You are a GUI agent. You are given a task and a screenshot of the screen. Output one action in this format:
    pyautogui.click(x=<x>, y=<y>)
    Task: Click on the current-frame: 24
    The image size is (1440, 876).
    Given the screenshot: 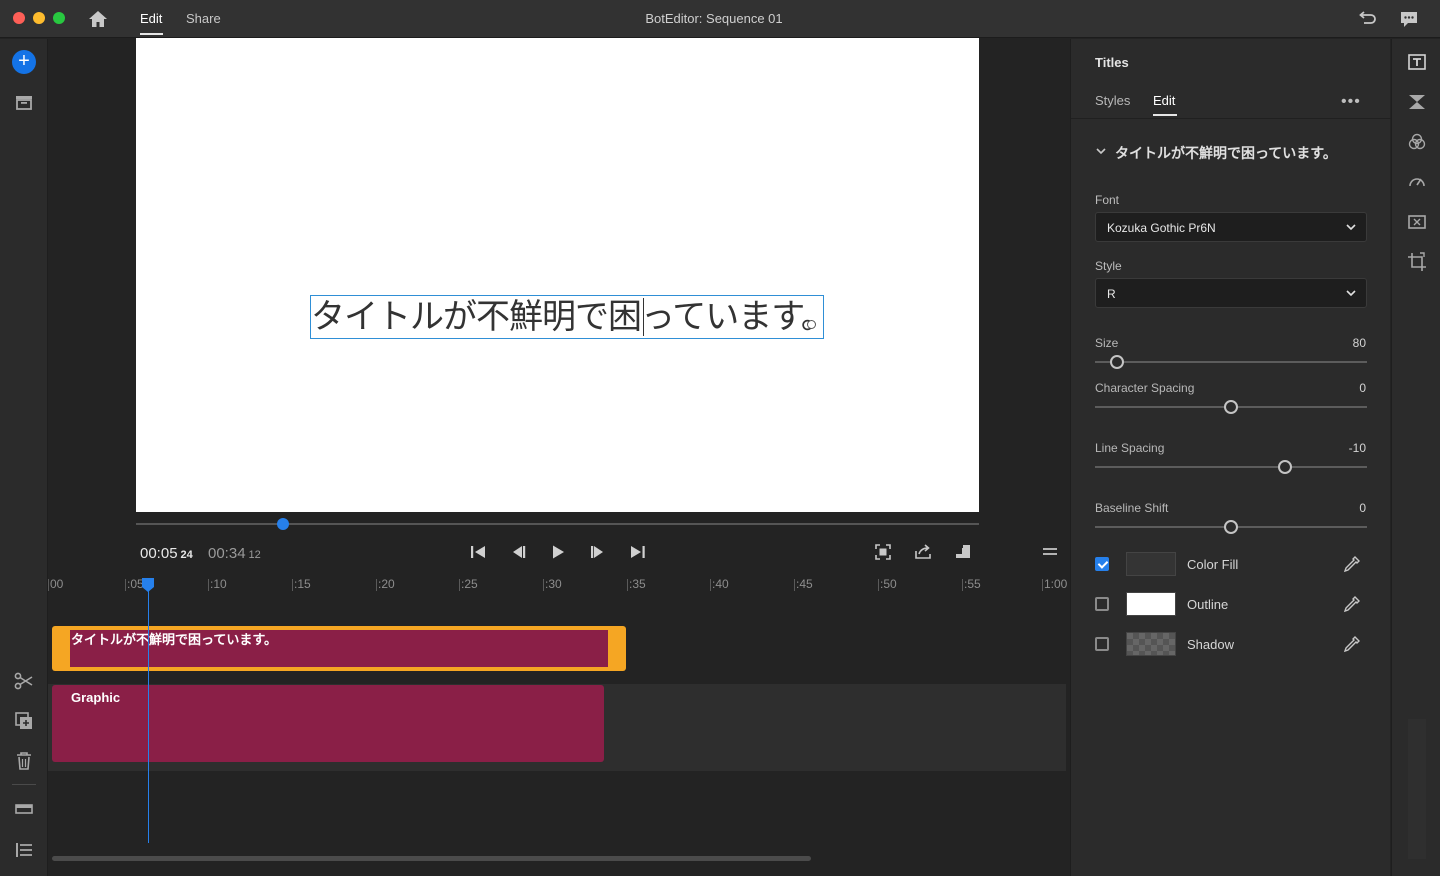 What is the action you would take?
    pyautogui.click(x=186, y=555)
    